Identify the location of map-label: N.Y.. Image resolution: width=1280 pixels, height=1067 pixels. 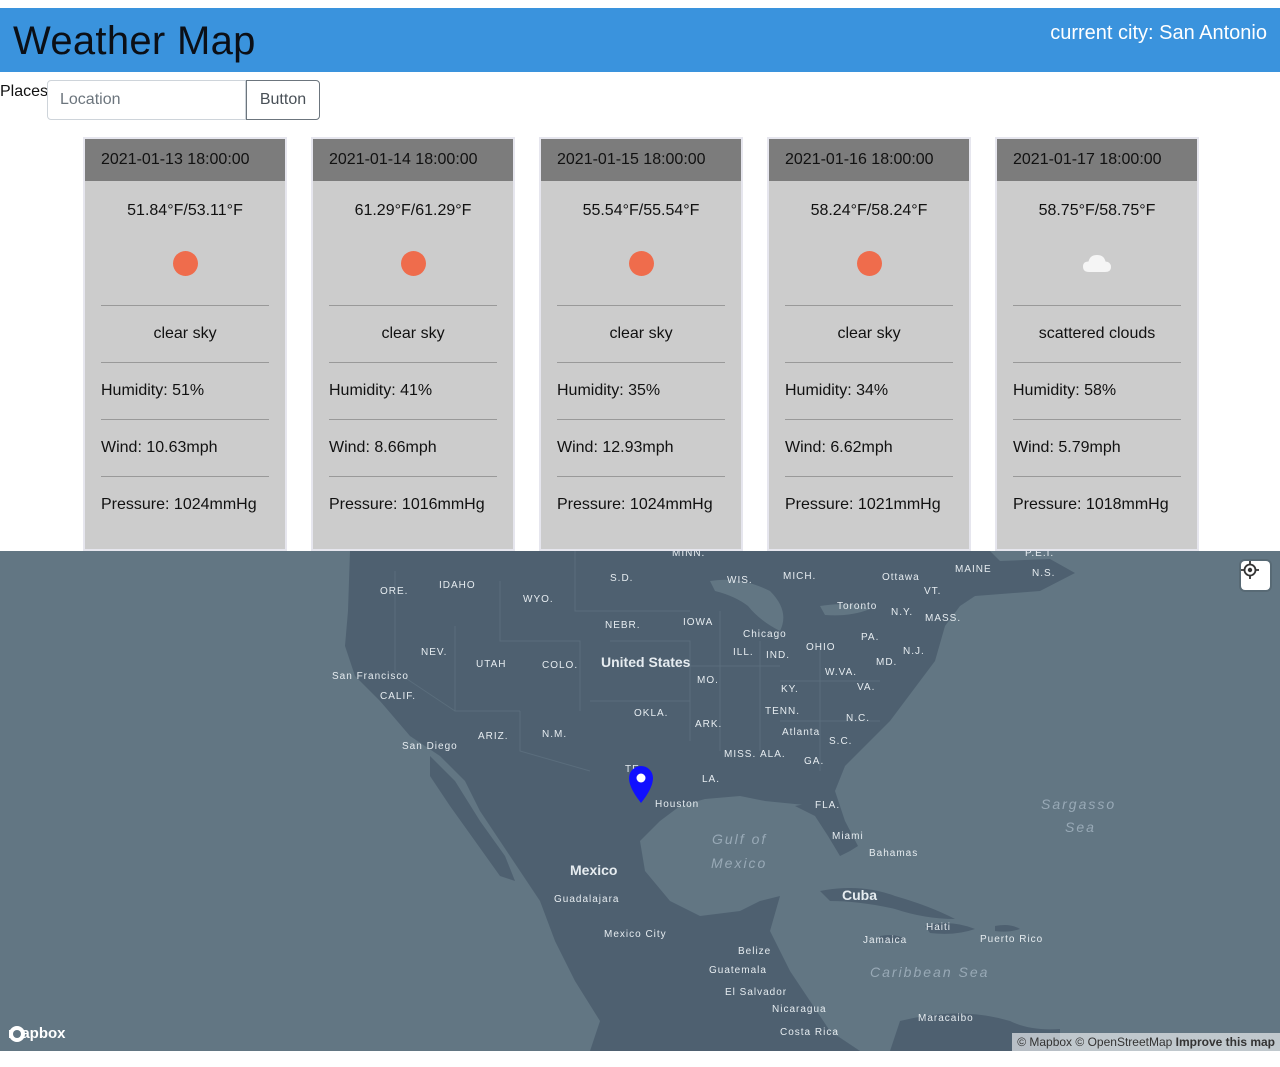
(902, 612).